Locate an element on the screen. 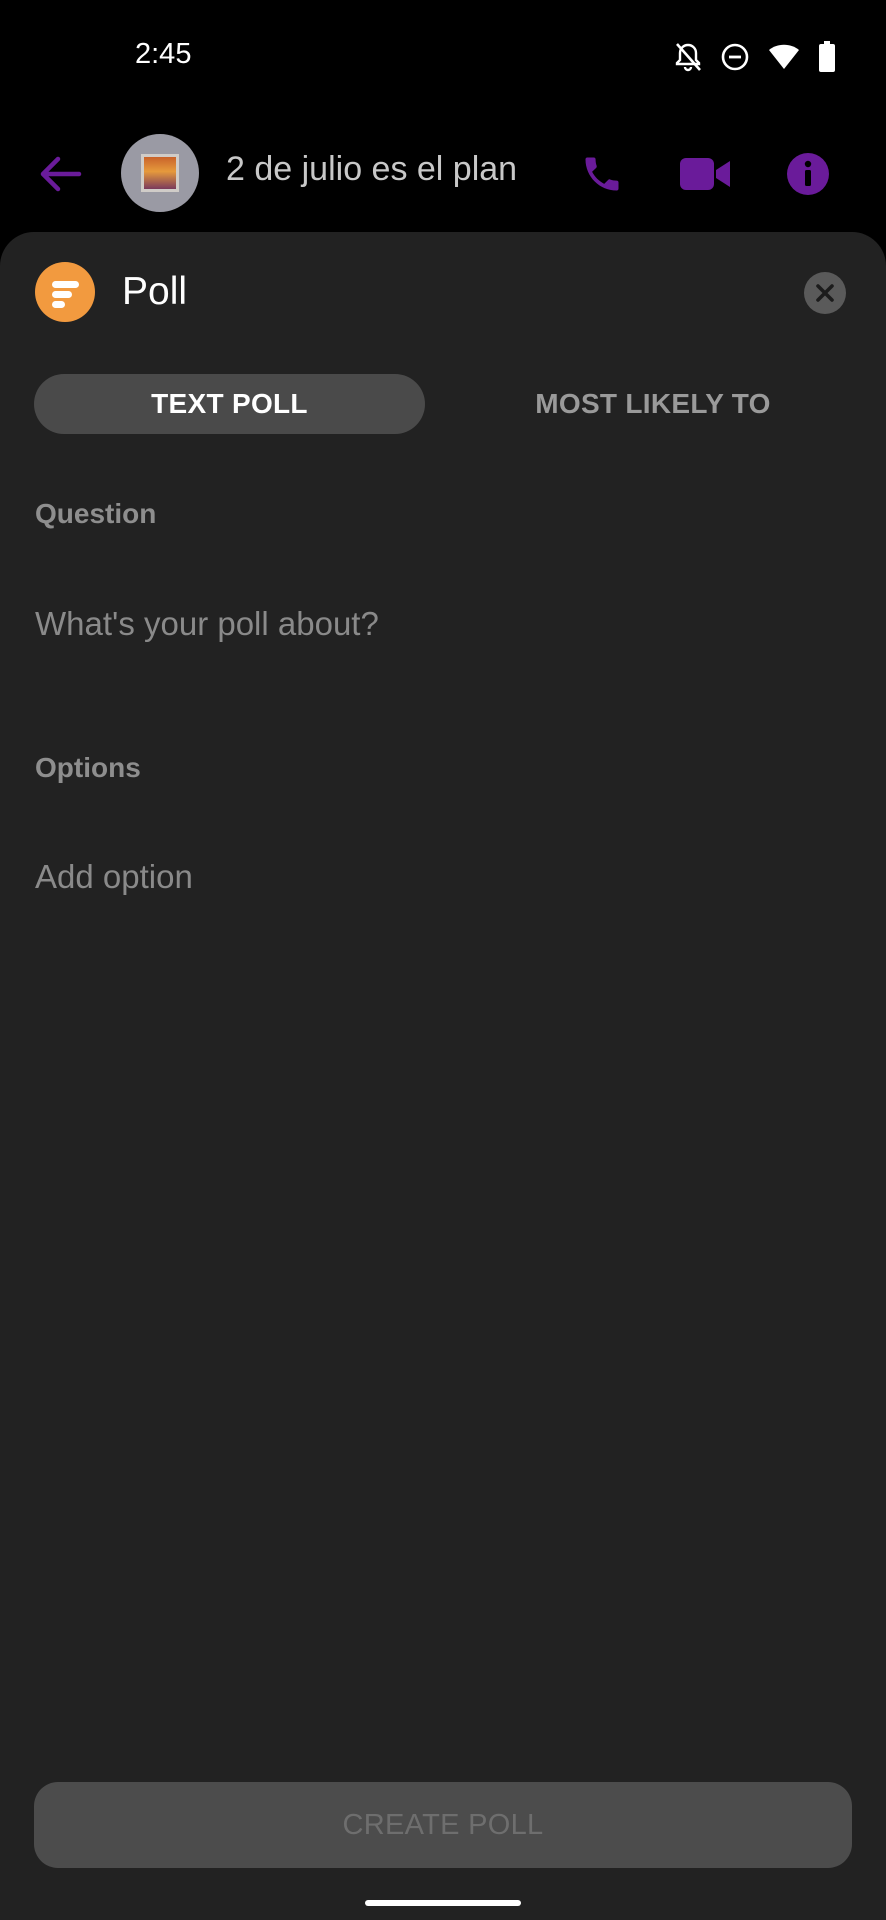  group-avatar is located at coordinates (160, 173).